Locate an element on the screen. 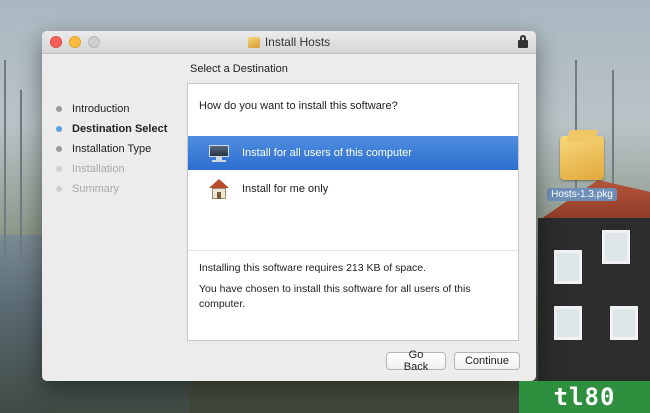  close-button is located at coordinates (56, 42).